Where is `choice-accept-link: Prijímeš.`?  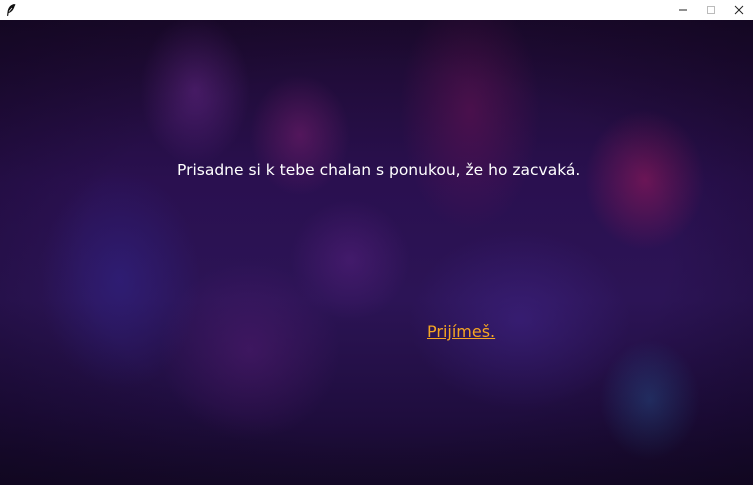
choice-accept-link: Prijímeš. is located at coordinates (461, 331).